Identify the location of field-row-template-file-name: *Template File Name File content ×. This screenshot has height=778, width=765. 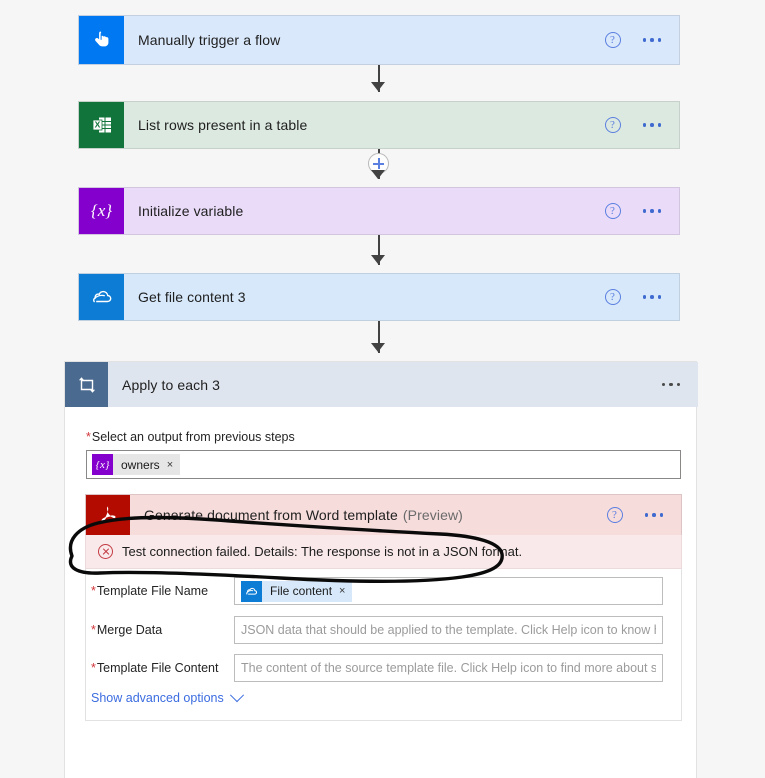
(383, 591).